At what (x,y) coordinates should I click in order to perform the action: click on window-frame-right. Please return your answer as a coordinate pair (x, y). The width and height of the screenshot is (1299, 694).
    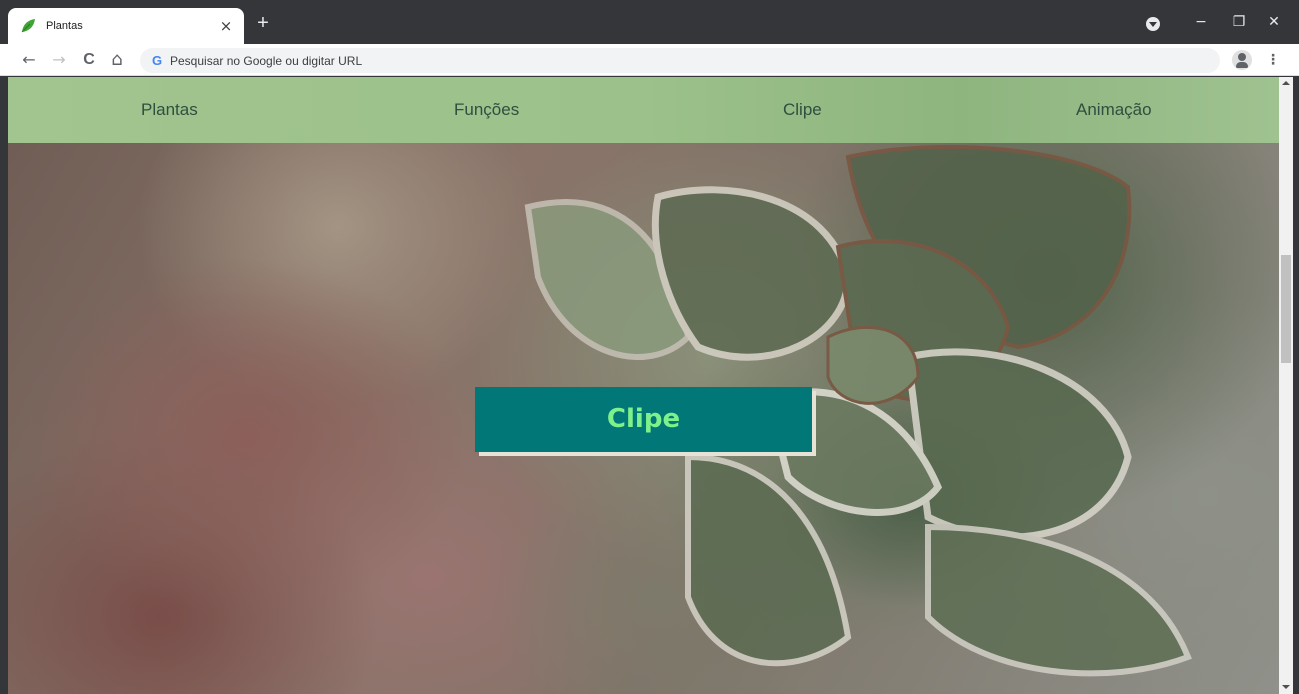
    Looking at the image, I should click on (1296, 385).